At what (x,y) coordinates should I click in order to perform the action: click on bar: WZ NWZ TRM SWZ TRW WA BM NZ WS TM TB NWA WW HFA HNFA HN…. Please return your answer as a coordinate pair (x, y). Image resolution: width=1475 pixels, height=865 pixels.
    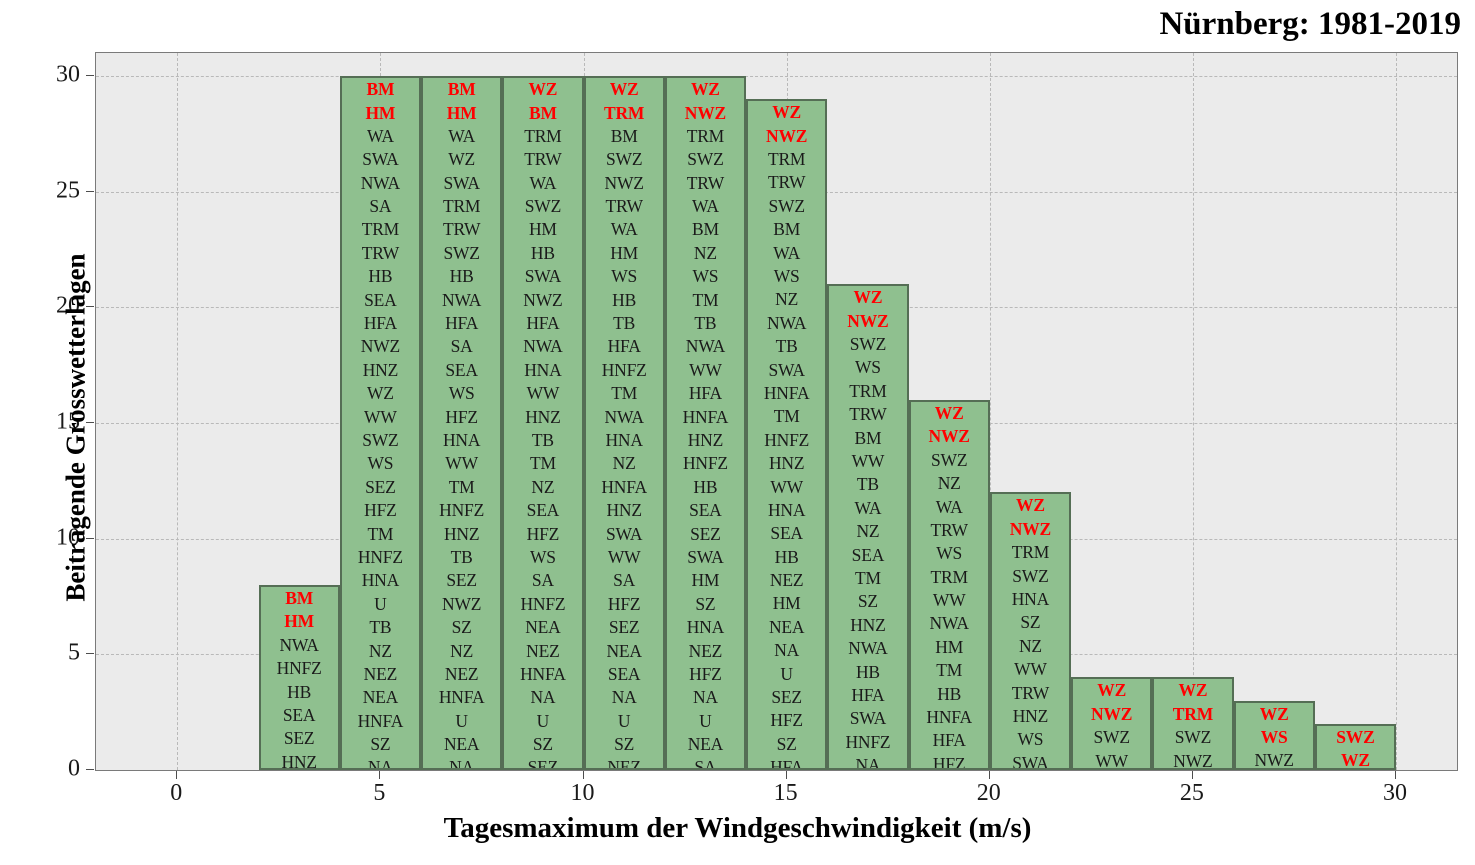
    Looking at the image, I should click on (705, 423).